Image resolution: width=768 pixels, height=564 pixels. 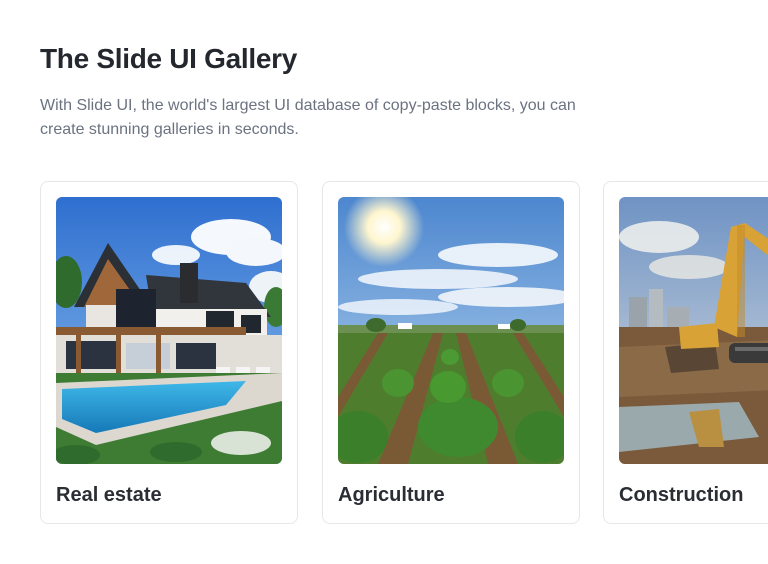 What do you see at coordinates (168, 58) in the screenshot?
I see `page-title: The Slide UI Gallery` at bounding box center [168, 58].